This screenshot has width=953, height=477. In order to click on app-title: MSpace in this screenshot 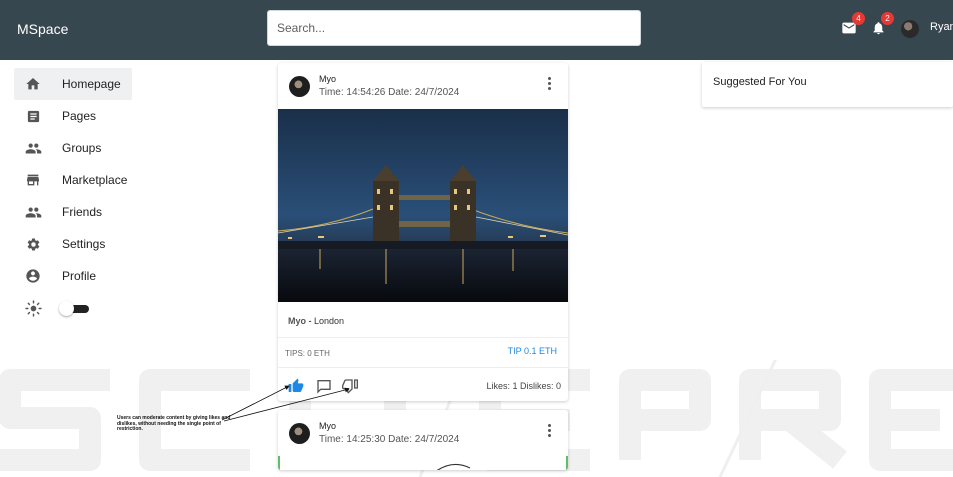, I will do `click(42, 29)`.